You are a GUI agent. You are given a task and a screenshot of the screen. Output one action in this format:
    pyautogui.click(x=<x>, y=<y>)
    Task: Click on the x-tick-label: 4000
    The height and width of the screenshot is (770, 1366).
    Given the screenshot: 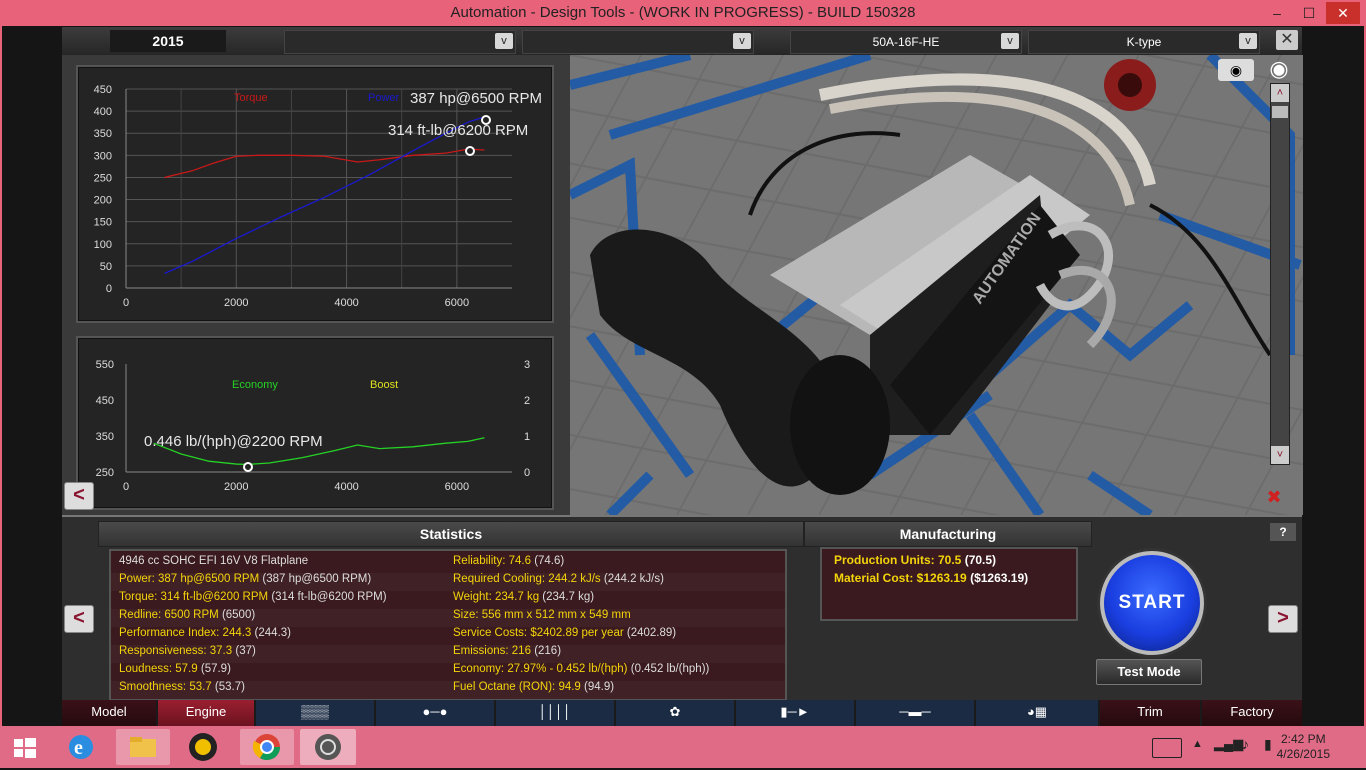 What is the action you would take?
    pyautogui.click(x=346, y=487)
    